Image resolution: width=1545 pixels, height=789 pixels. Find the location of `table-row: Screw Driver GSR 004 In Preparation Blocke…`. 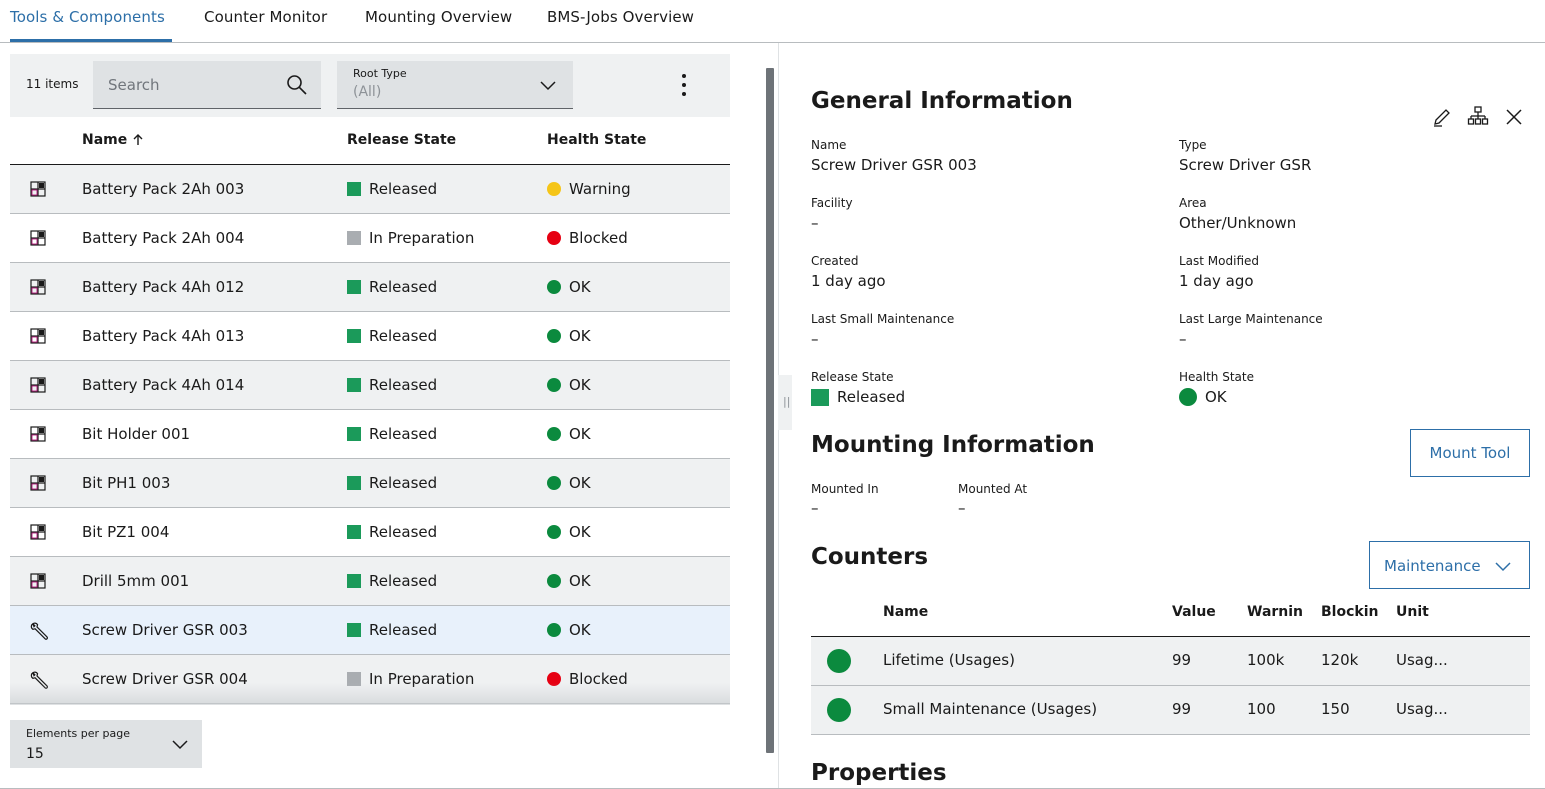

table-row: Screw Driver GSR 004 In Preparation Blocke… is located at coordinates (370, 679).